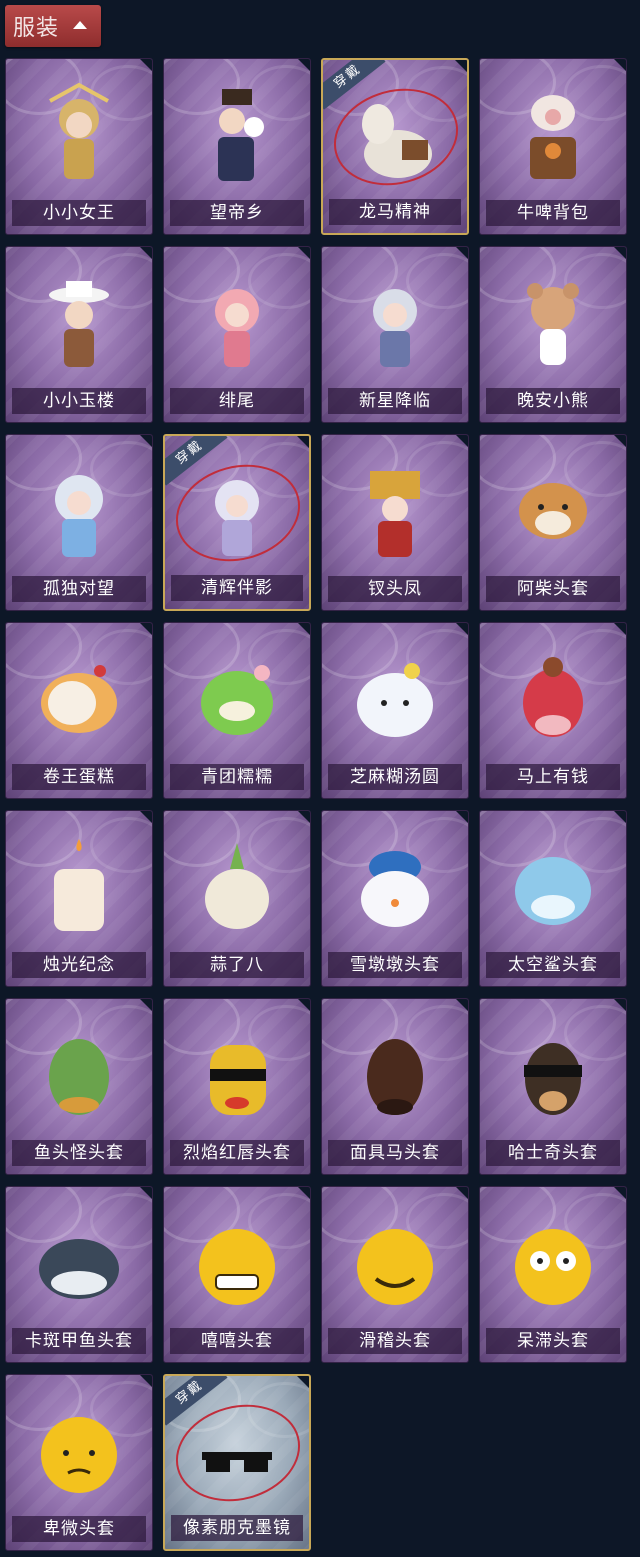 The height and width of the screenshot is (1557, 640). I want to click on chevron-up-icon, so click(80, 25).